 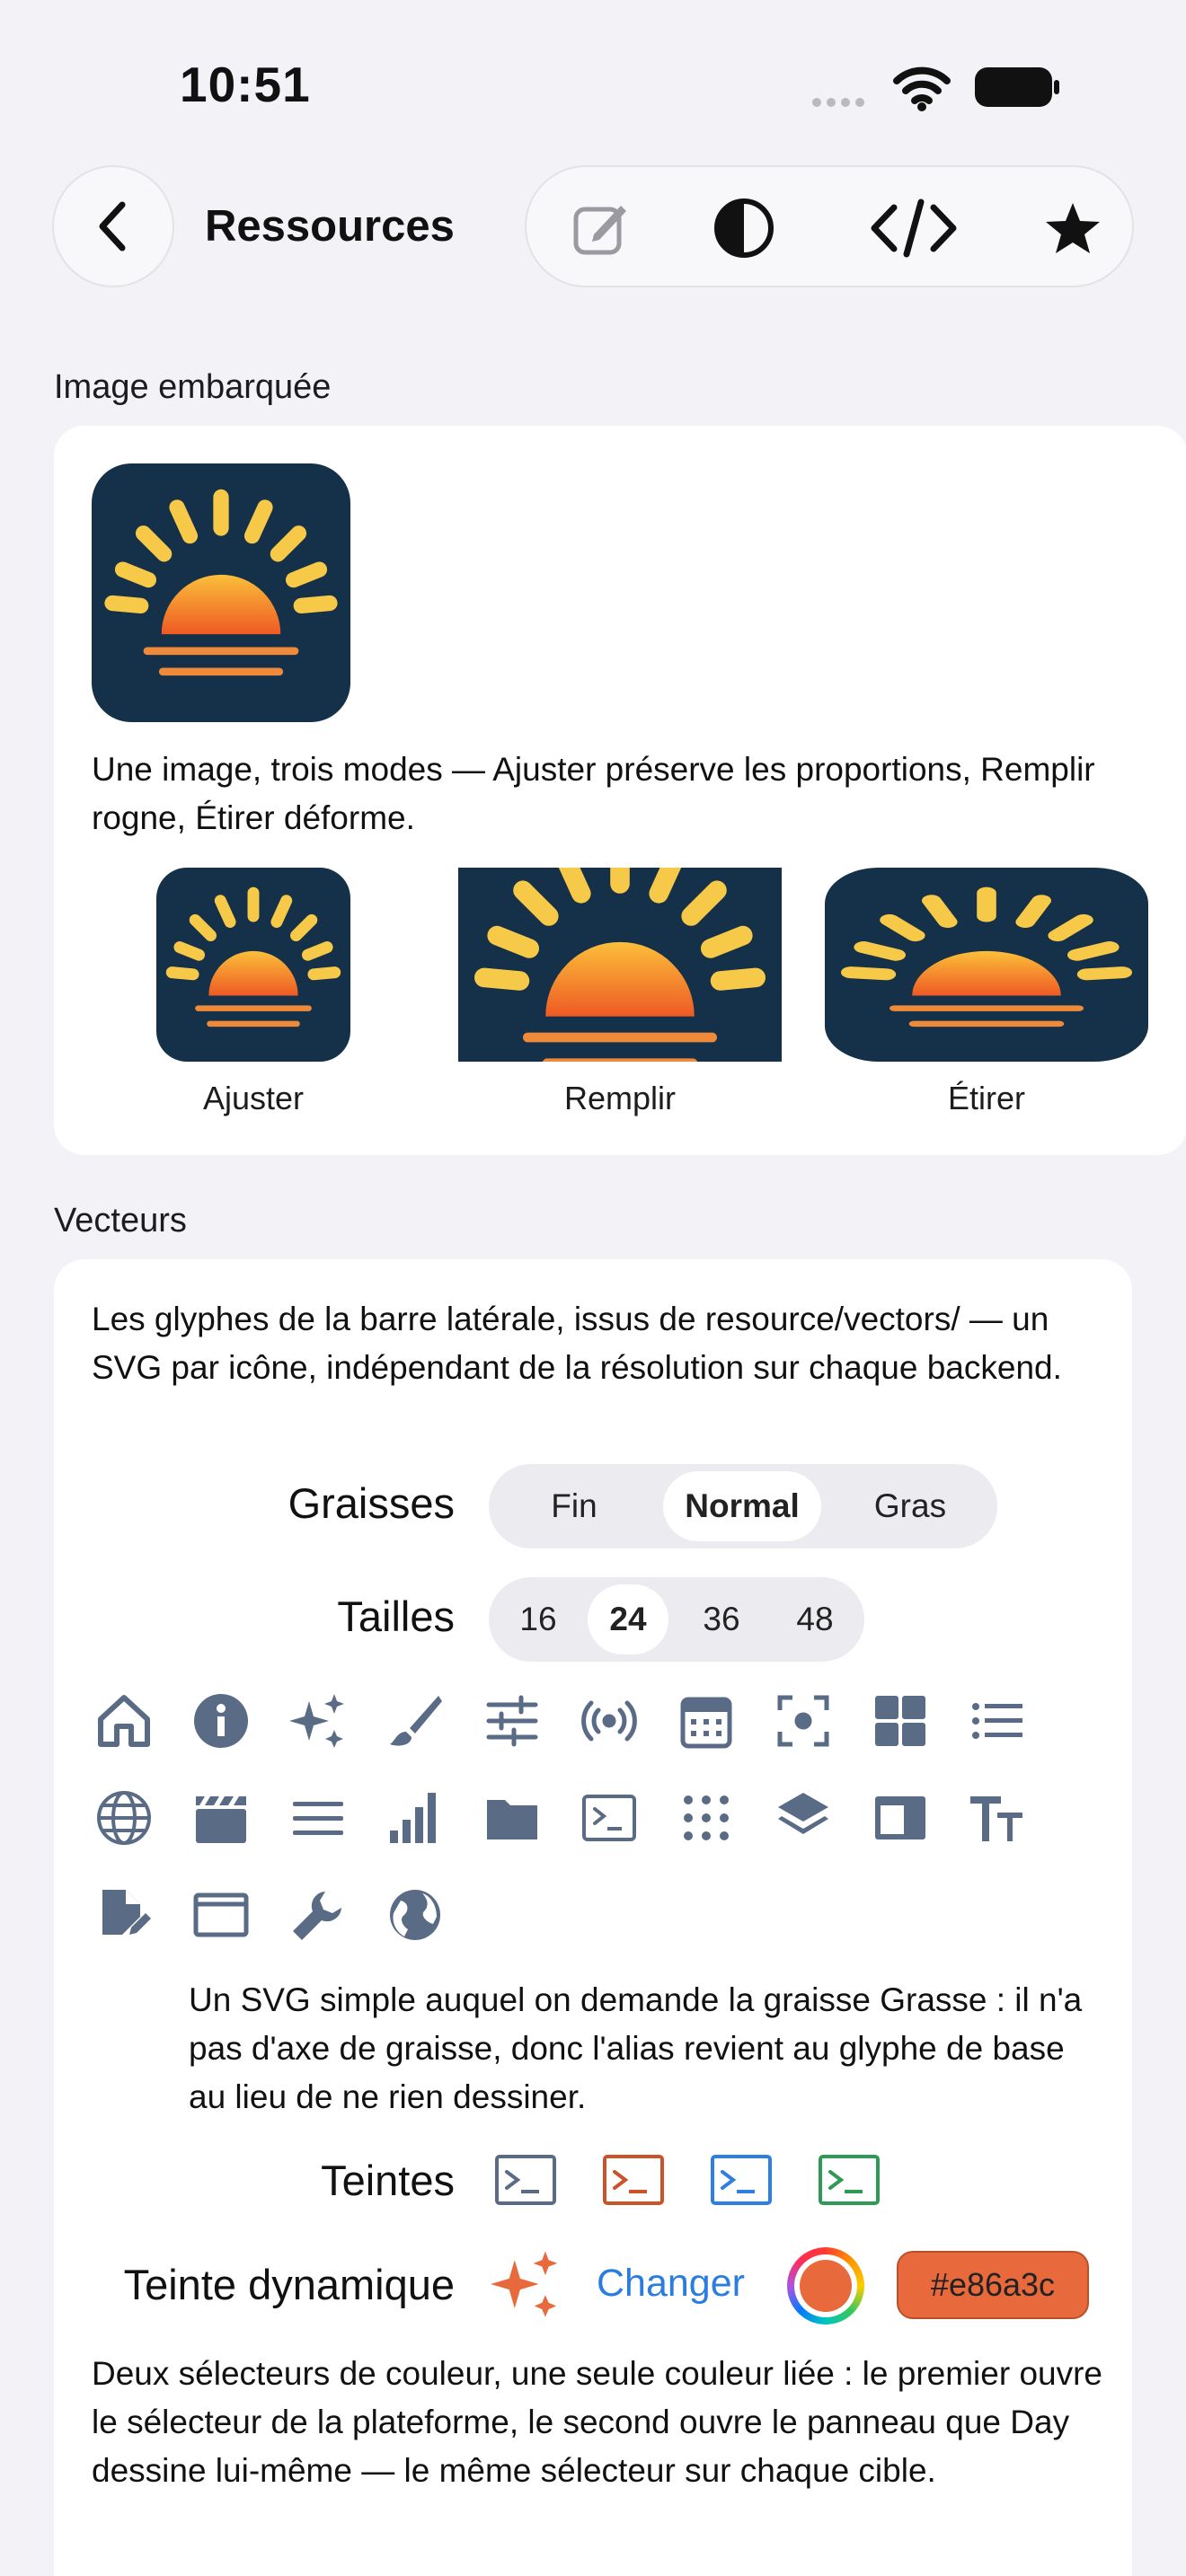 I want to click on change-color-button: Changer, so click(x=671, y=2284).